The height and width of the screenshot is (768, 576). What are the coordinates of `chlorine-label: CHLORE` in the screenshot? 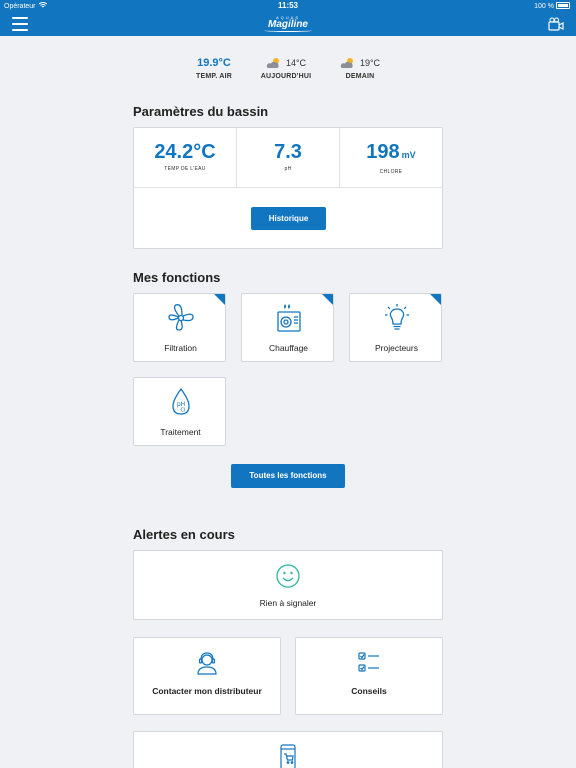 It's located at (391, 172).